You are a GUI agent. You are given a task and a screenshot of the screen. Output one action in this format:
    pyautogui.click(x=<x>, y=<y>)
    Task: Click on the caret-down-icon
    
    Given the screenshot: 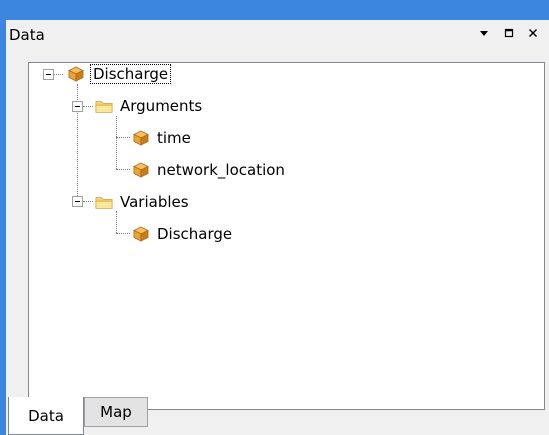 What is the action you would take?
    pyautogui.click(x=484, y=33)
    